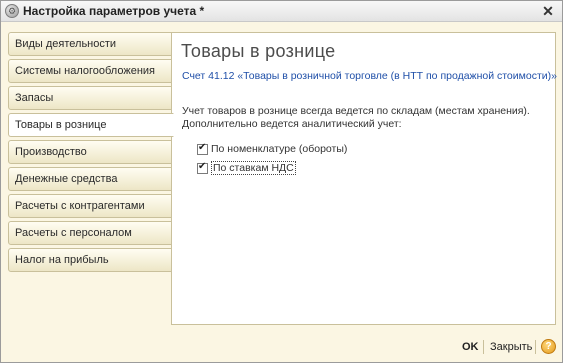 This screenshot has width=563, height=363. I want to click on checkbox-by-nomenclature: ✔, so click(202, 148).